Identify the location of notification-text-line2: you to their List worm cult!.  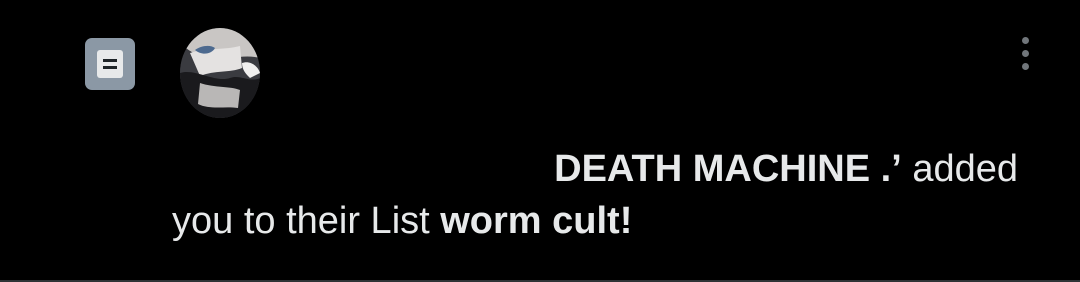
(595, 221).